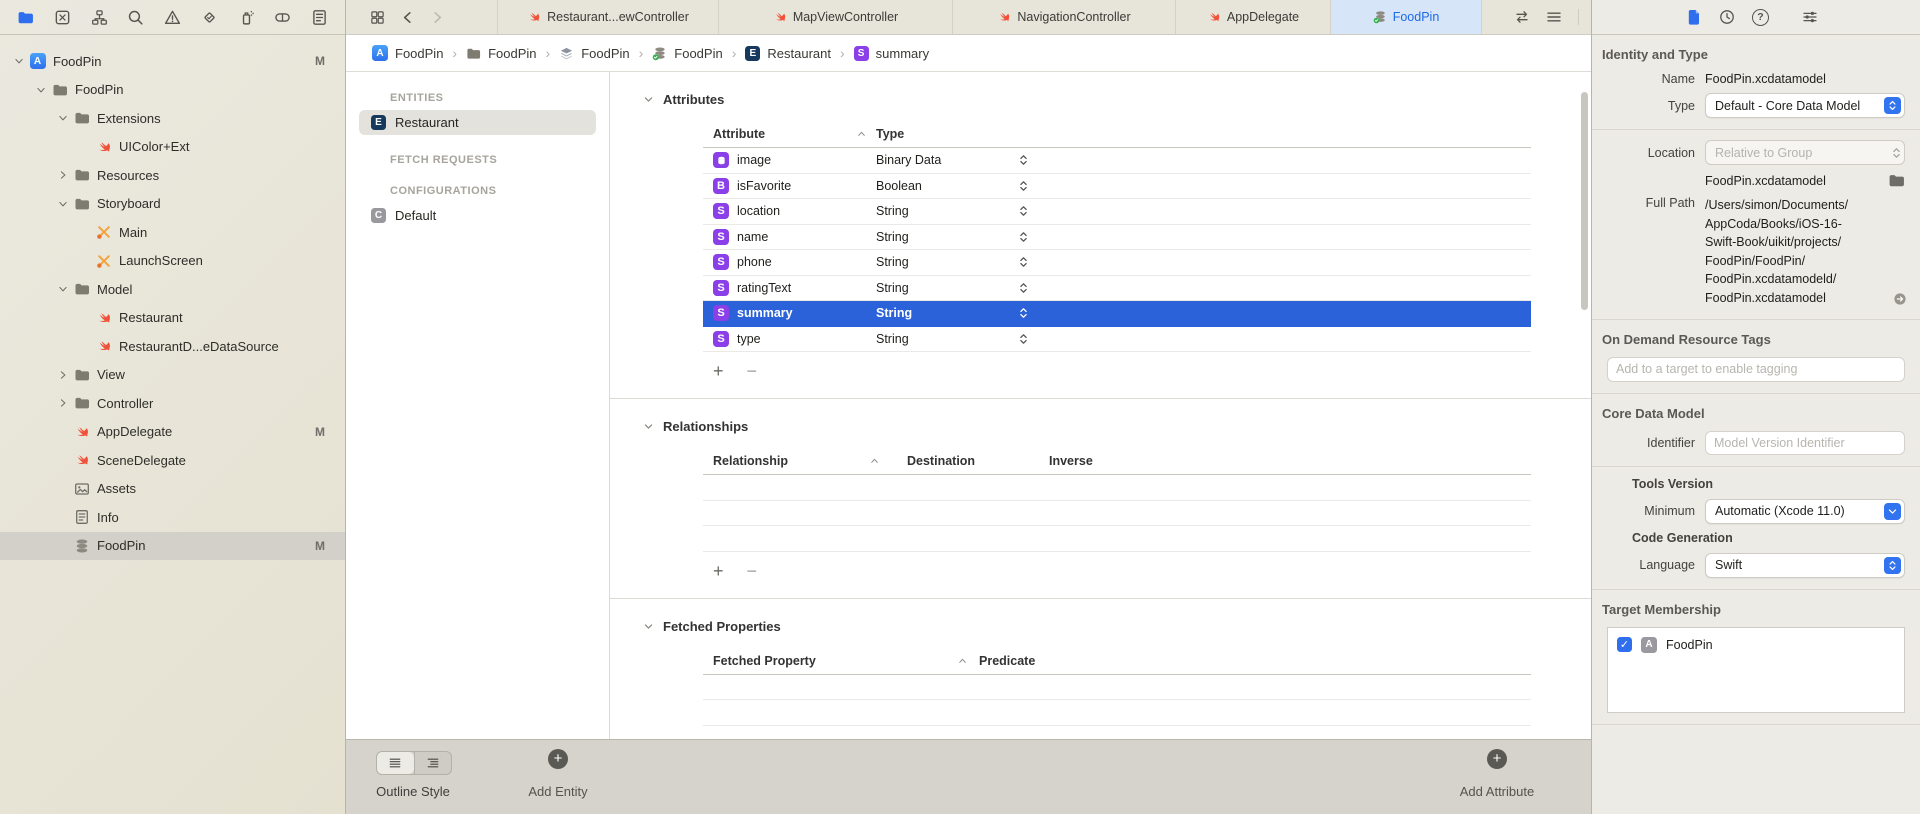 The image size is (1920, 814). What do you see at coordinates (209, 17) in the screenshot?
I see `test-navigator-icon` at bounding box center [209, 17].